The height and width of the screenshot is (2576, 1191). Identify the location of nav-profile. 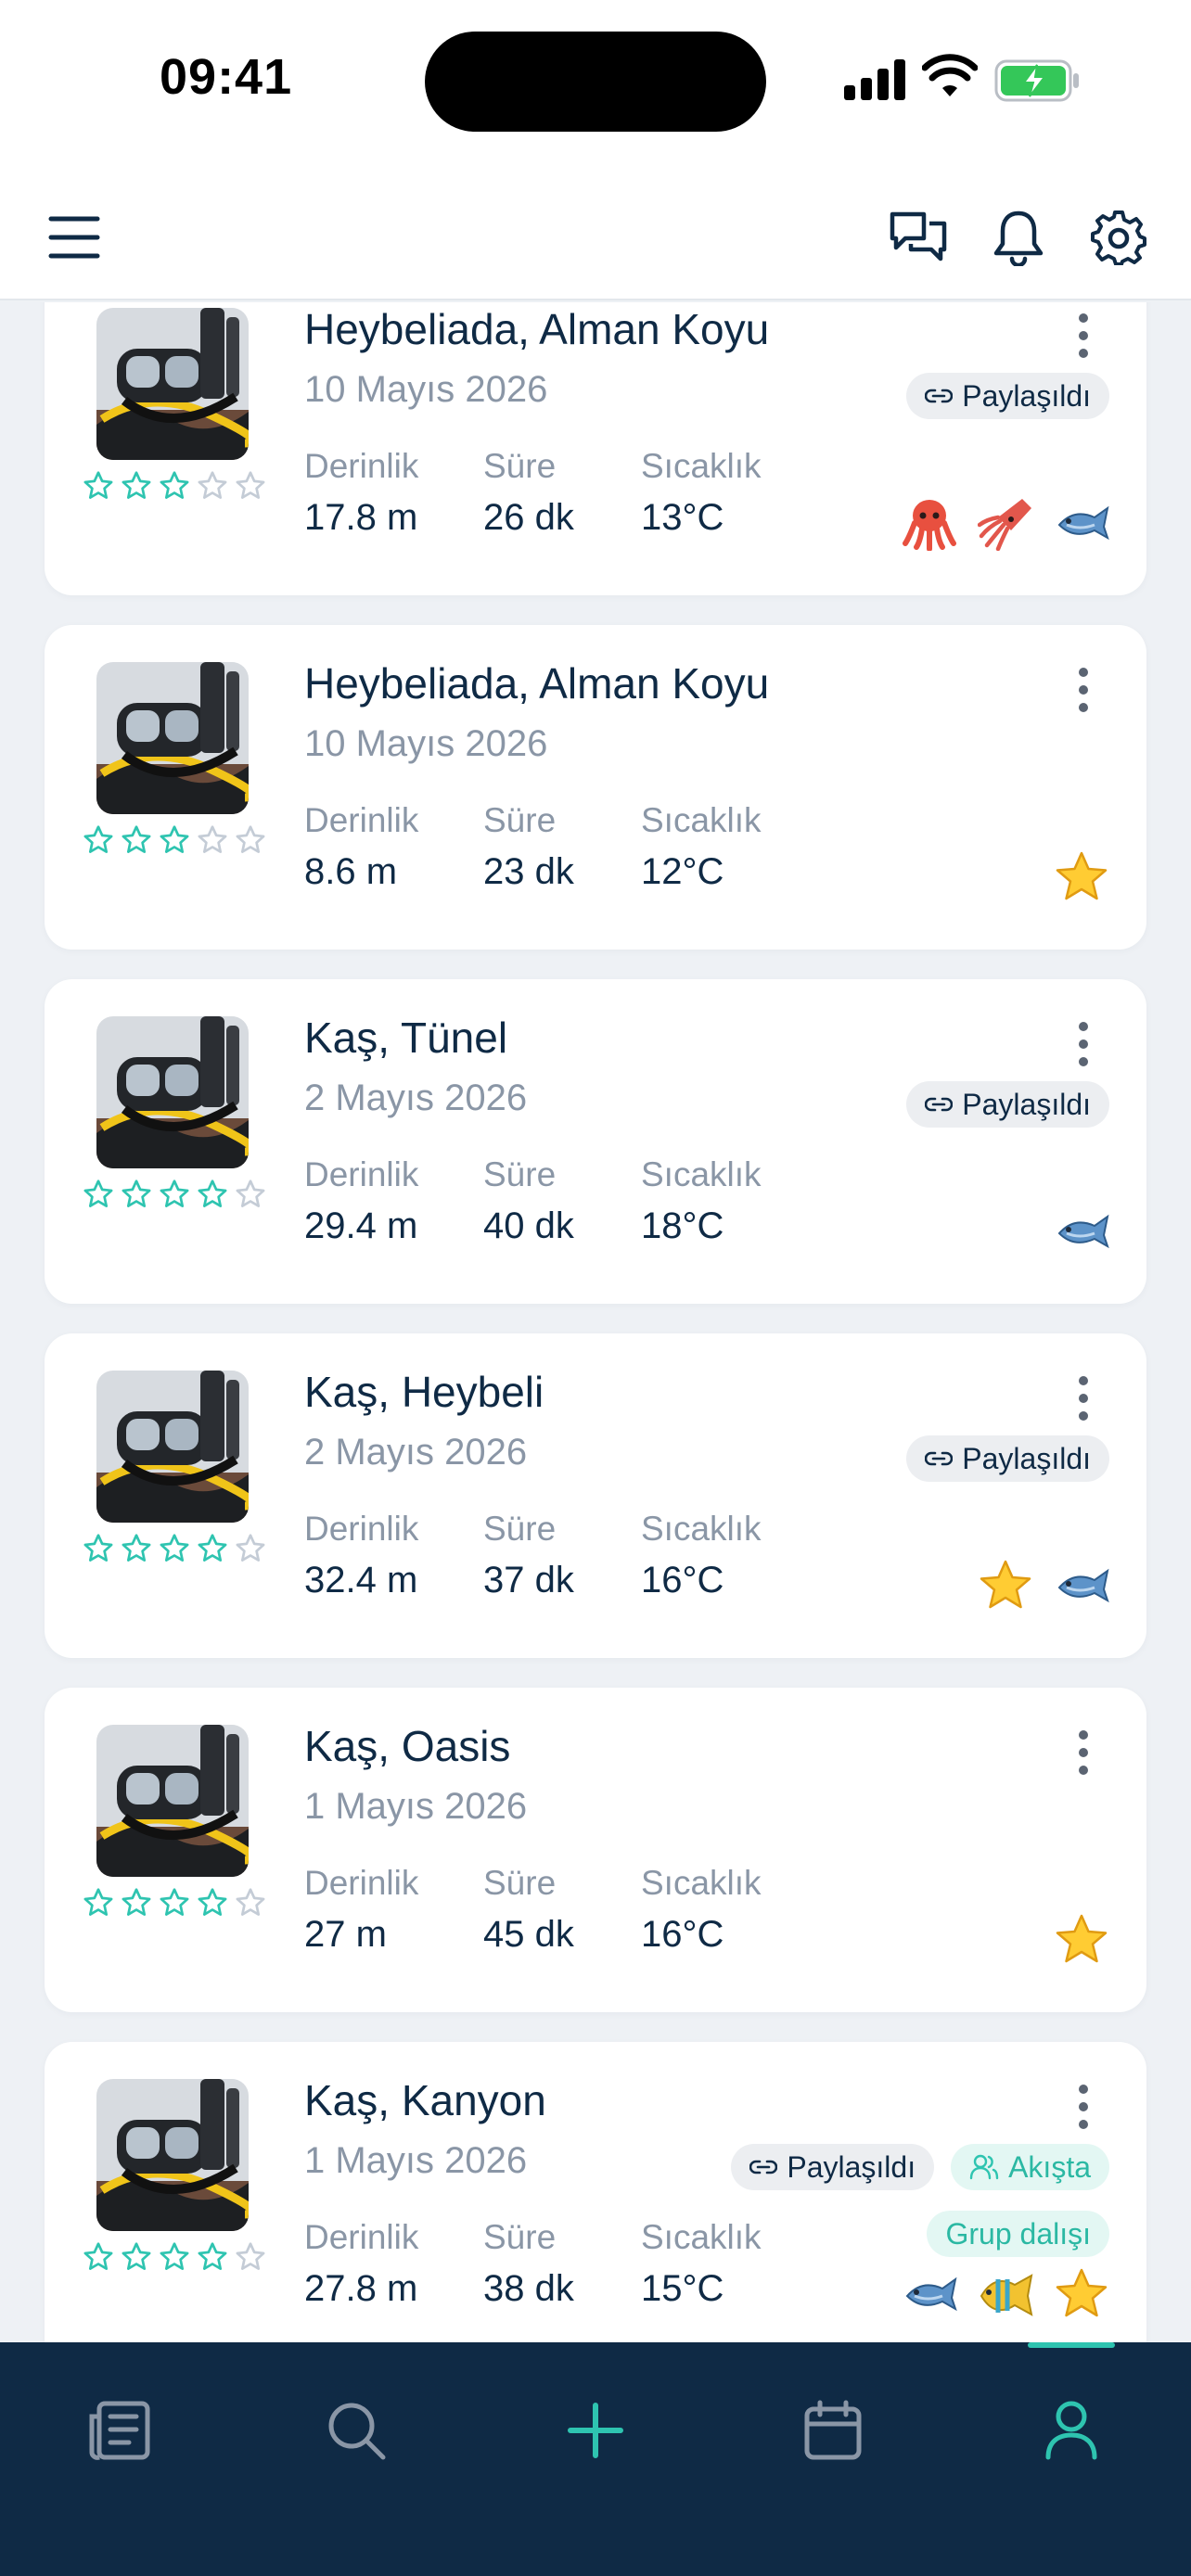
(1071, 2431).